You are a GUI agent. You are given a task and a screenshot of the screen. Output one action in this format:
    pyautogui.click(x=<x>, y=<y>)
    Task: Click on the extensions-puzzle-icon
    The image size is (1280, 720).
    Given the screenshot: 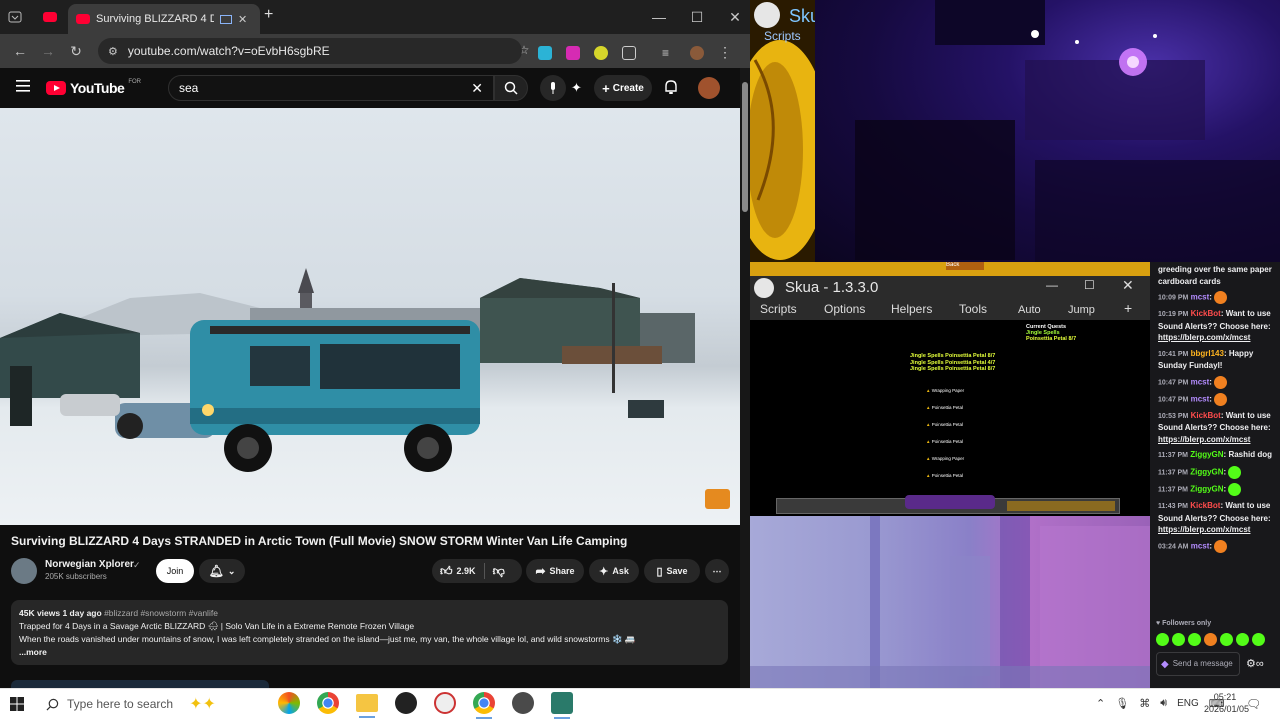 What is the action you would take?
    pyautogui.click(x=629, y=52)
    